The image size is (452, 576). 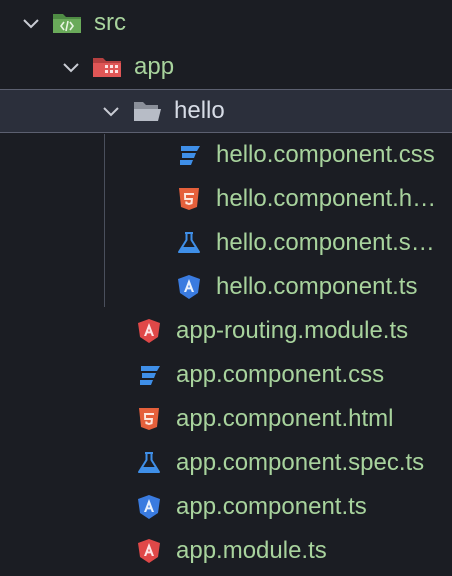 What do you see at coordinates (285, 418) in the screenshot?
I see `file-label: app.component.html` at bounding box center [285, 418].